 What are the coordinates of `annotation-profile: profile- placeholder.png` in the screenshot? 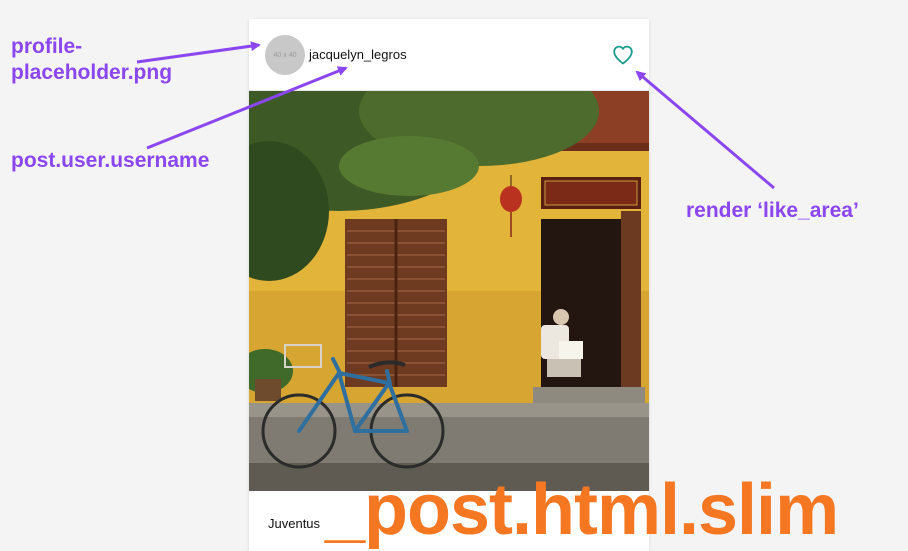 It's located at (92, 59).